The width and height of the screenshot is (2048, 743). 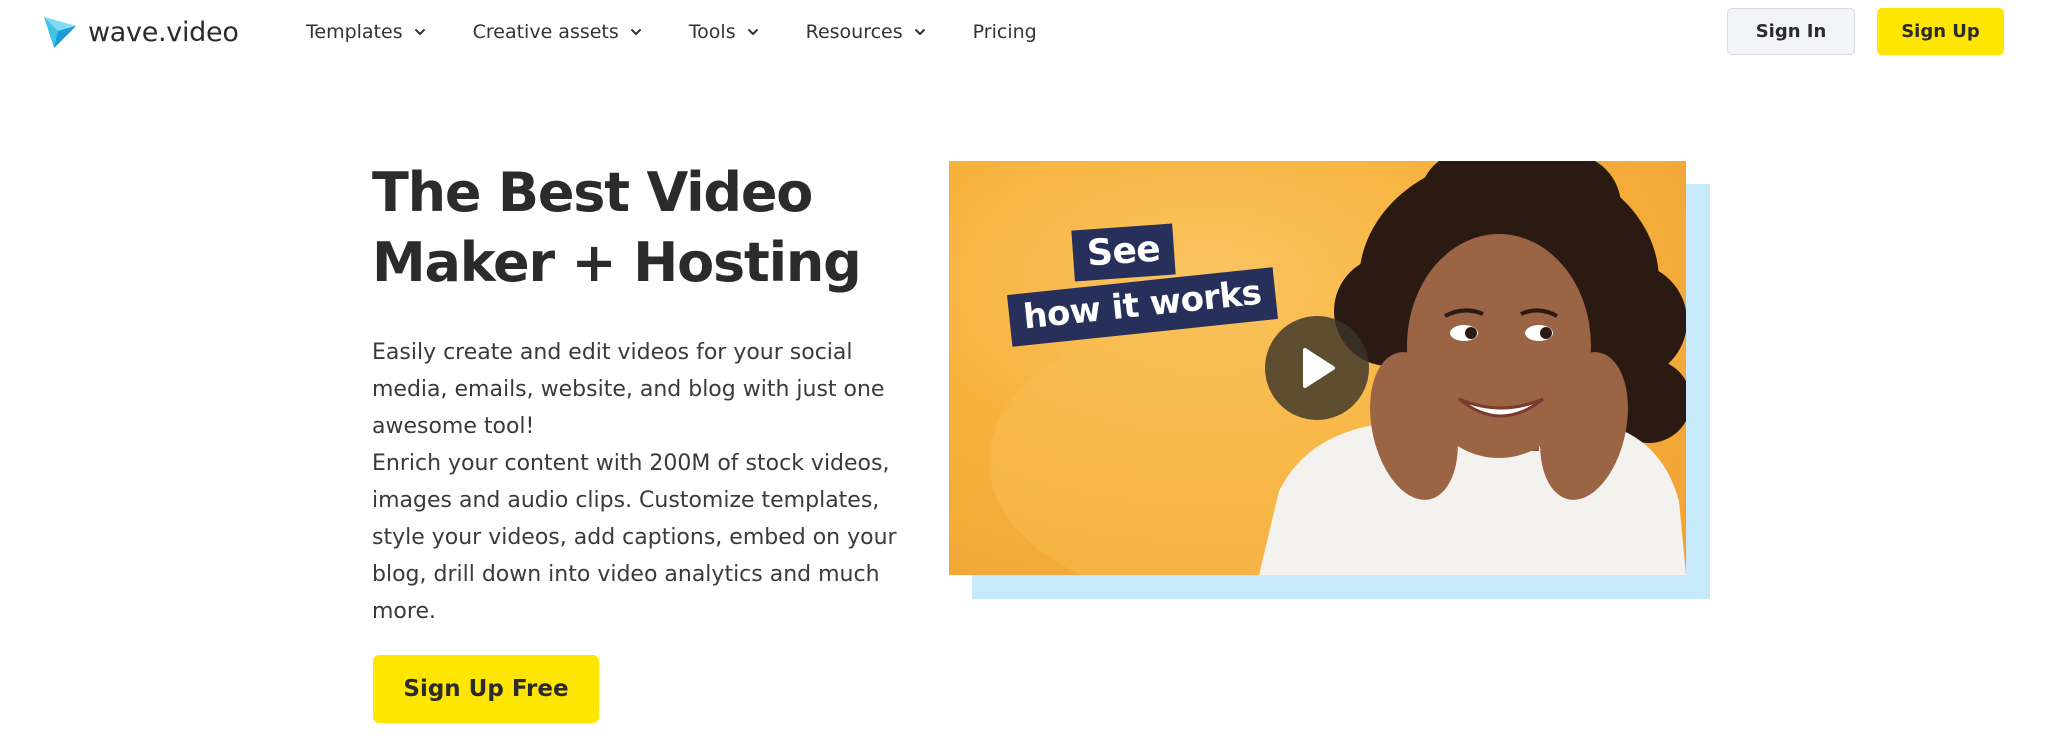 I want to click on nav-item-tools: Tools, so click(x=724, y=32).